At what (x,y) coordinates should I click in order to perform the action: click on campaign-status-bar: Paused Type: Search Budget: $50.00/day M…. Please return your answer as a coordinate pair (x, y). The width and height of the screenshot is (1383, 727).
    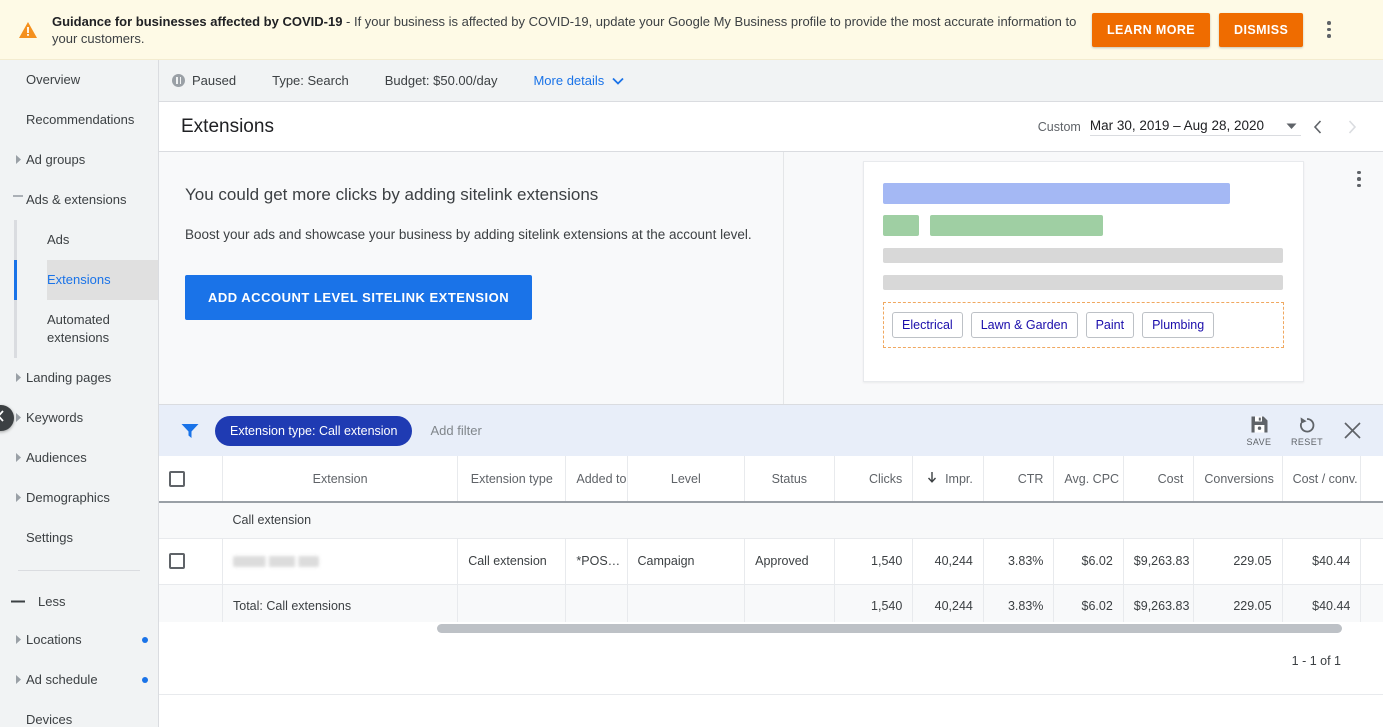
    Looking at the image, I should click on (771, 81).